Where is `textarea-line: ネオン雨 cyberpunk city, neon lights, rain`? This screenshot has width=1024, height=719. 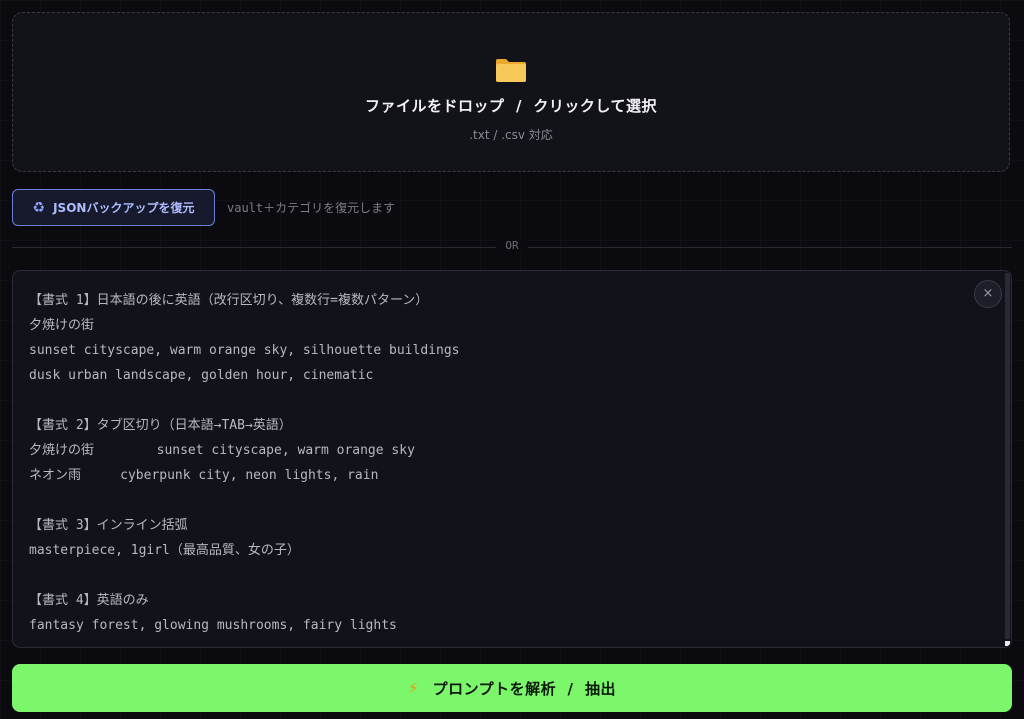 textarea-line: ネオン雨 cyberpunk city, neon lights, rain is located at coordinates (204, 475).